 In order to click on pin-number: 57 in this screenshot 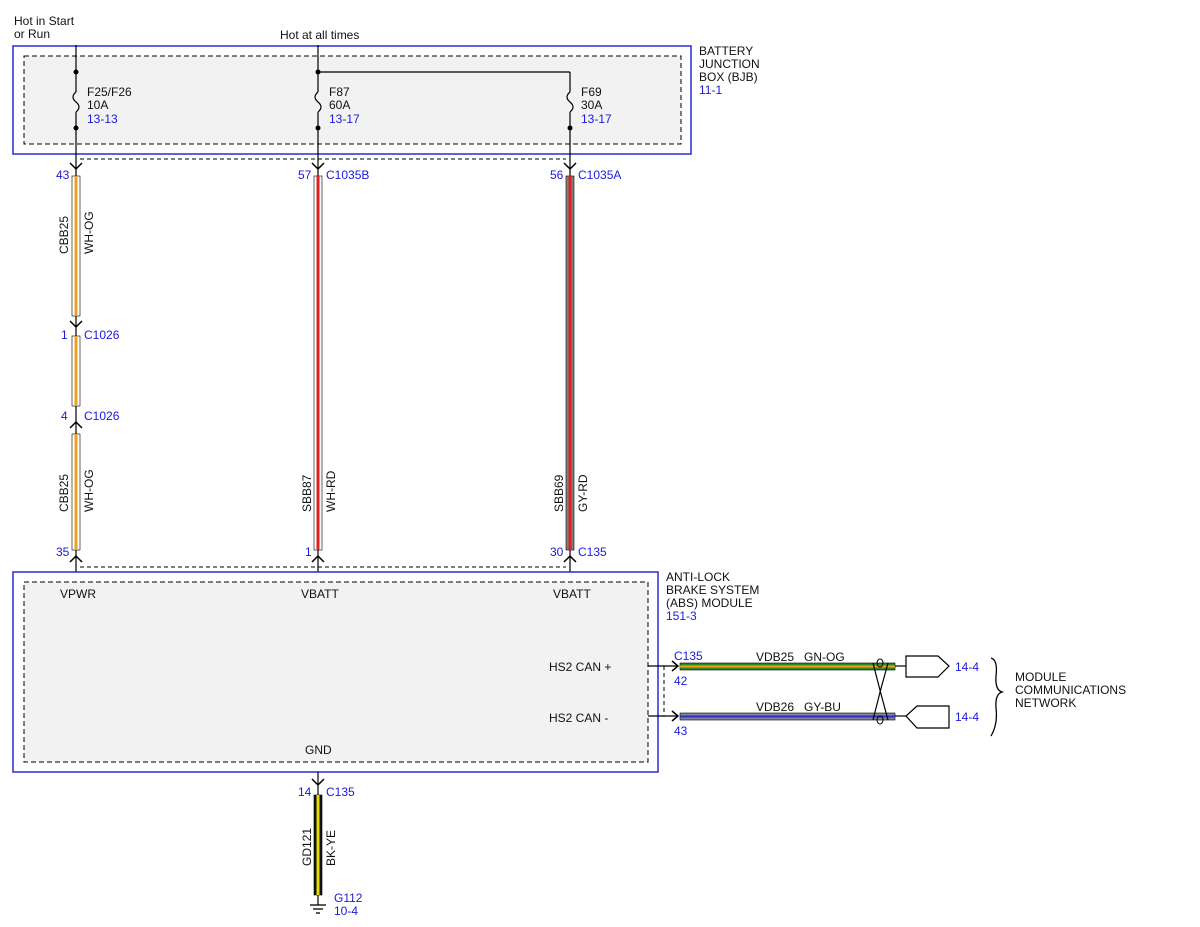, I will do `click(305, 175)`.